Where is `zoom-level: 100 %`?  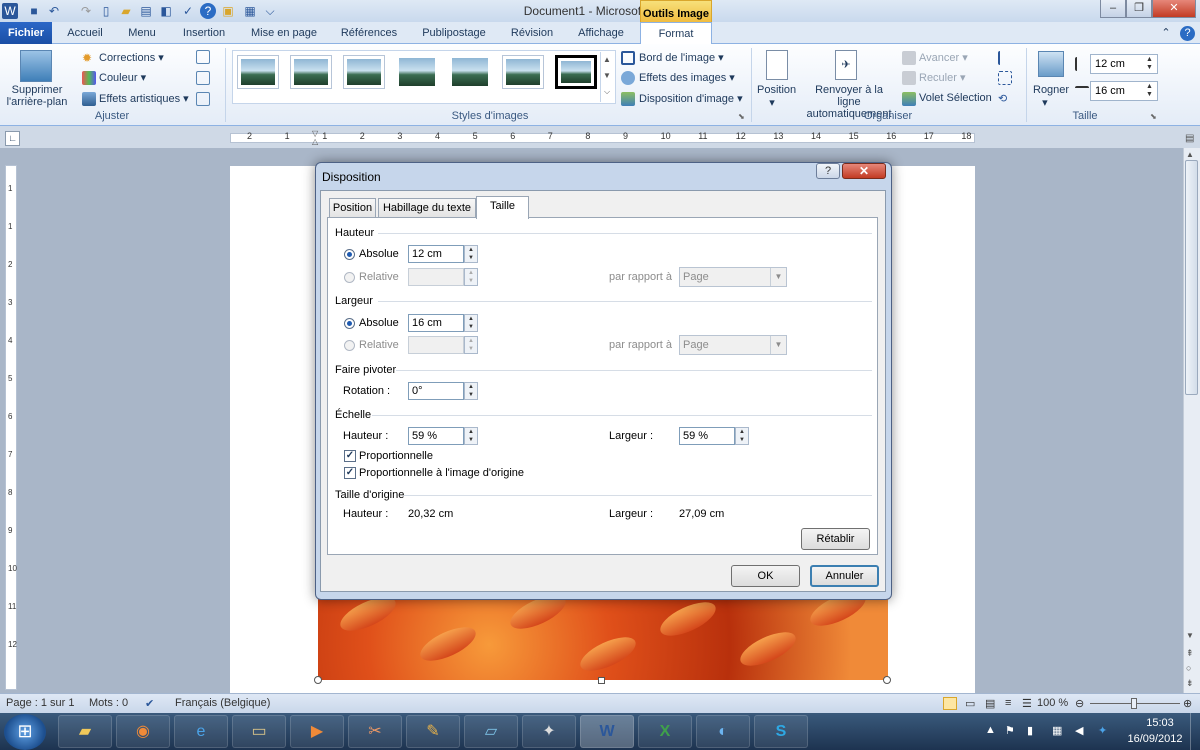
zoom-level: 100 % is located at coordinates (1052, 703).